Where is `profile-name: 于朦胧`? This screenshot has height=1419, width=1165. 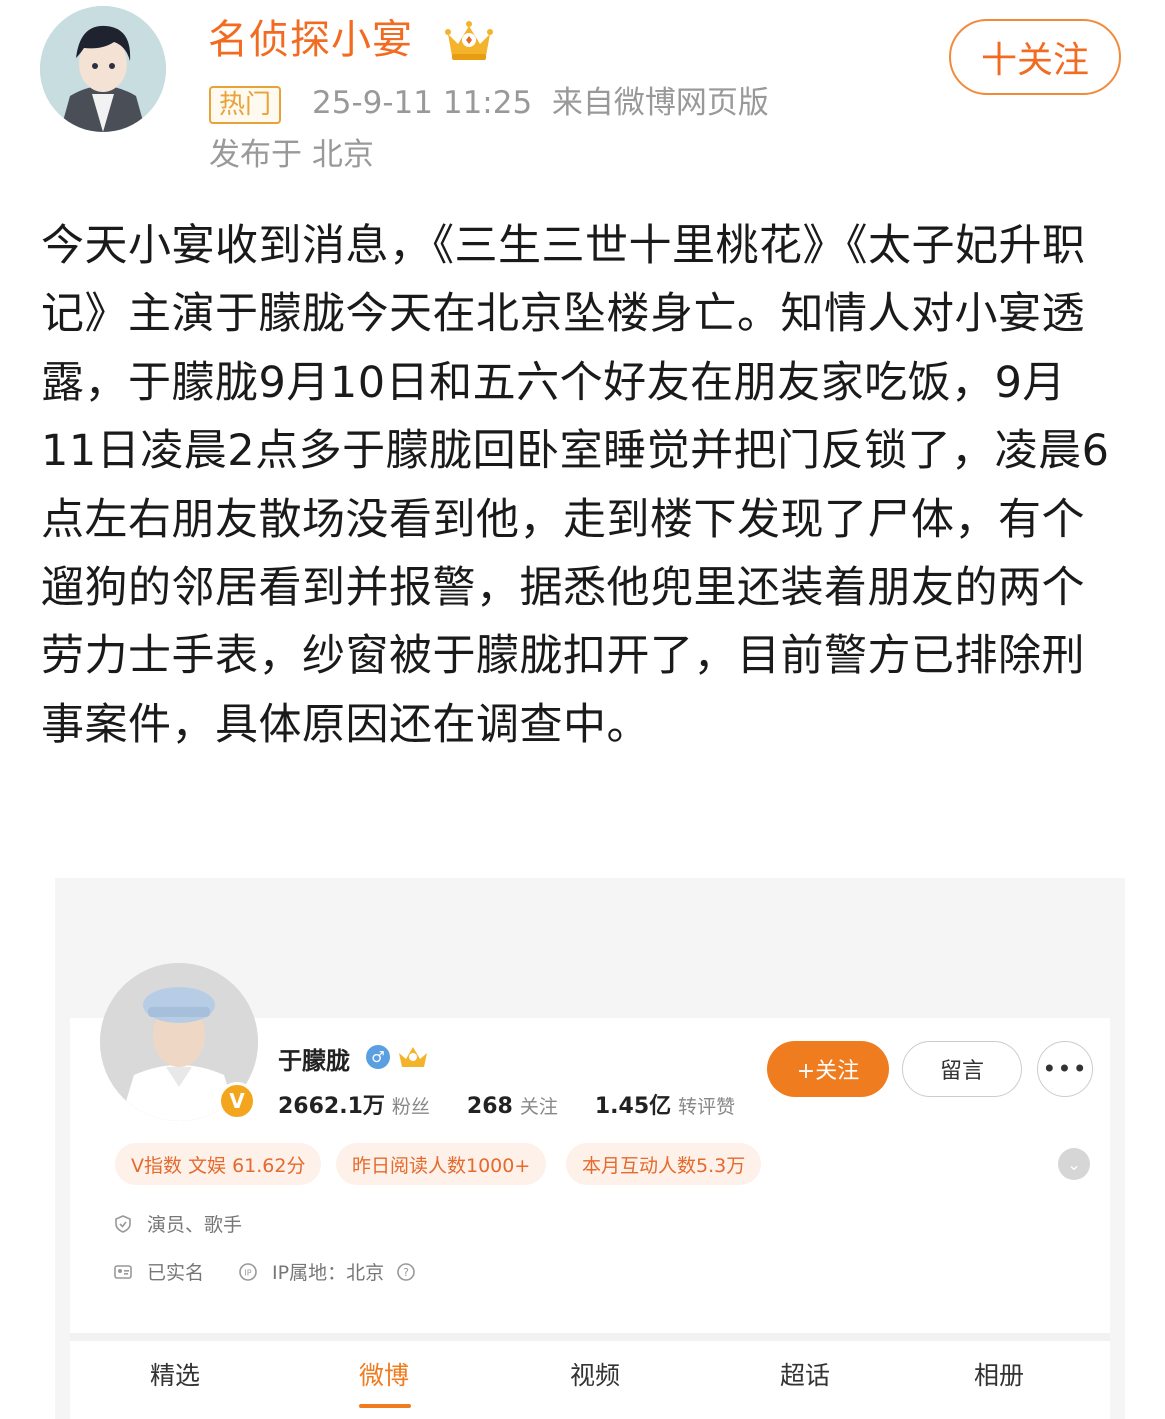
profile-name: 于朦胧 is located at coordinates (314, 1061).